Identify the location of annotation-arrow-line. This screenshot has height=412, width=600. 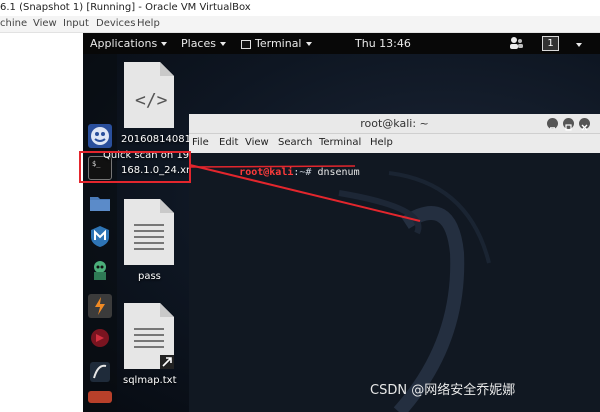
(305, 193).